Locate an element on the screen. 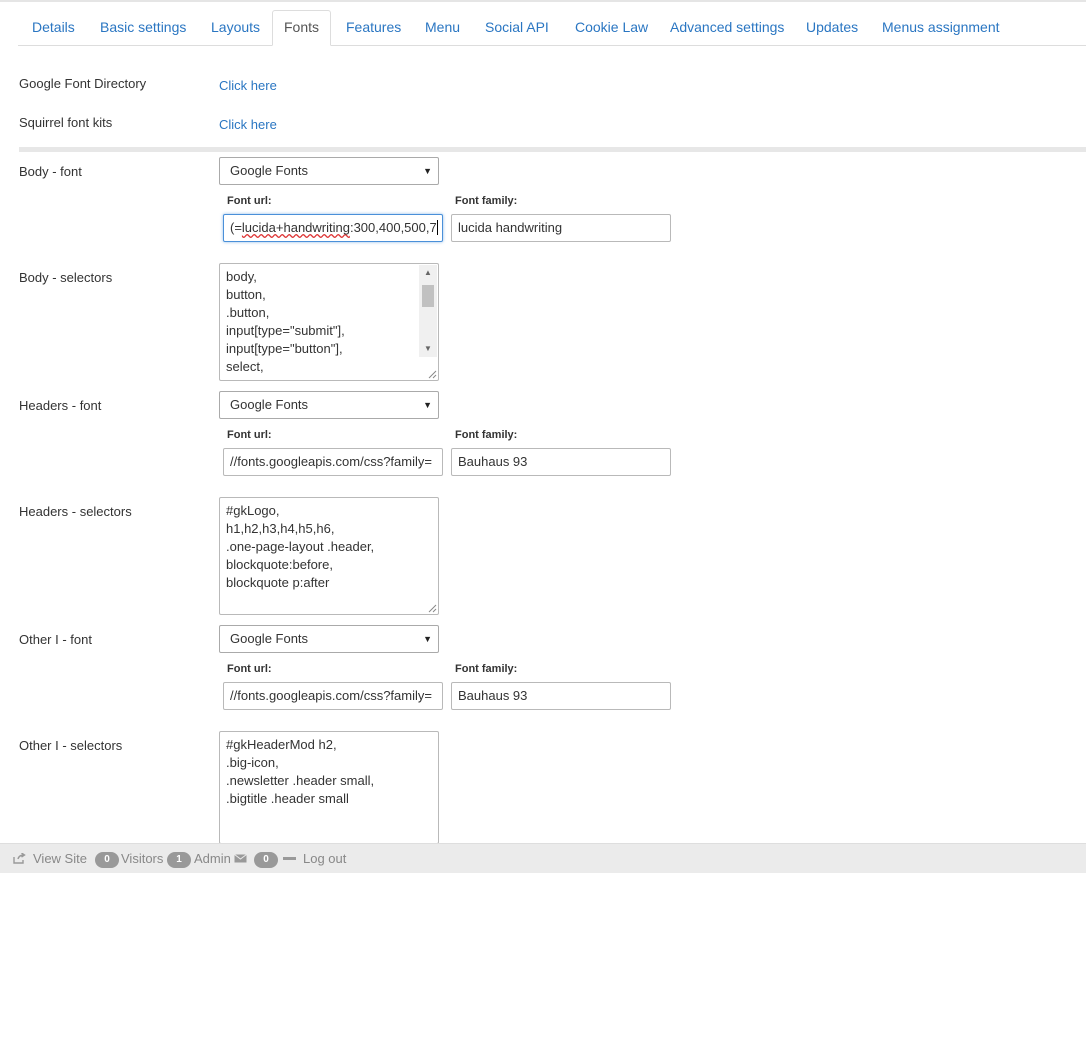 The image size is (1086, 1047). selector-line: select, is located at coordinates (245, 366).